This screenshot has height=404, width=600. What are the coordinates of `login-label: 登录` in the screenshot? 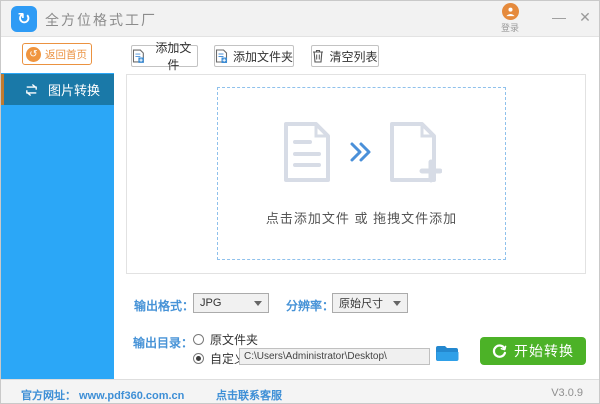 It's located at (509, 28).